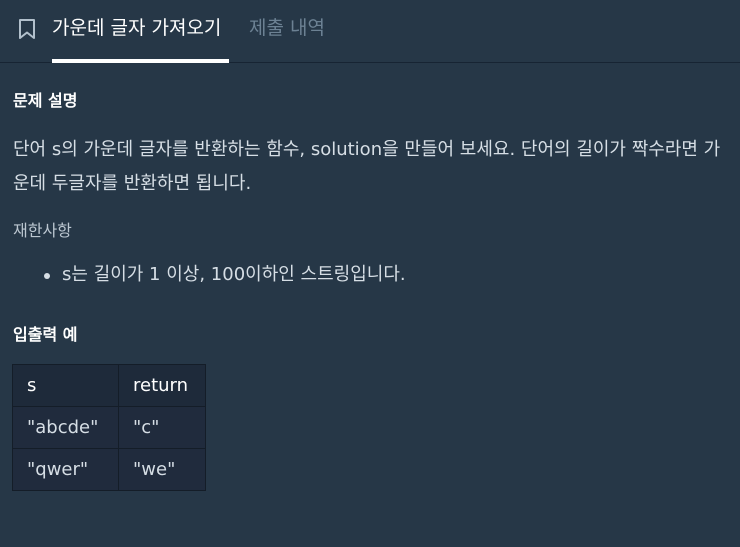 This screenshot has height=547, width=740. What do you see at coordinates (45, 334) in the screenshot?
I see `examples-heading: 입출력 예` at bounding box center [45, 334].